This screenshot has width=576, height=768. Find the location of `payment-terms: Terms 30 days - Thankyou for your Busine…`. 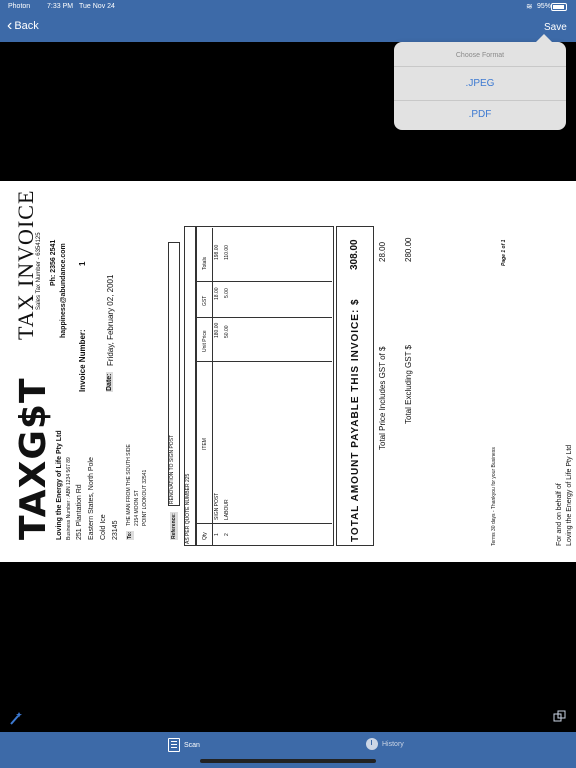

payment-terms: Terms 30 days - Thankyou for your Busine… is located at coordinates (494, 496).